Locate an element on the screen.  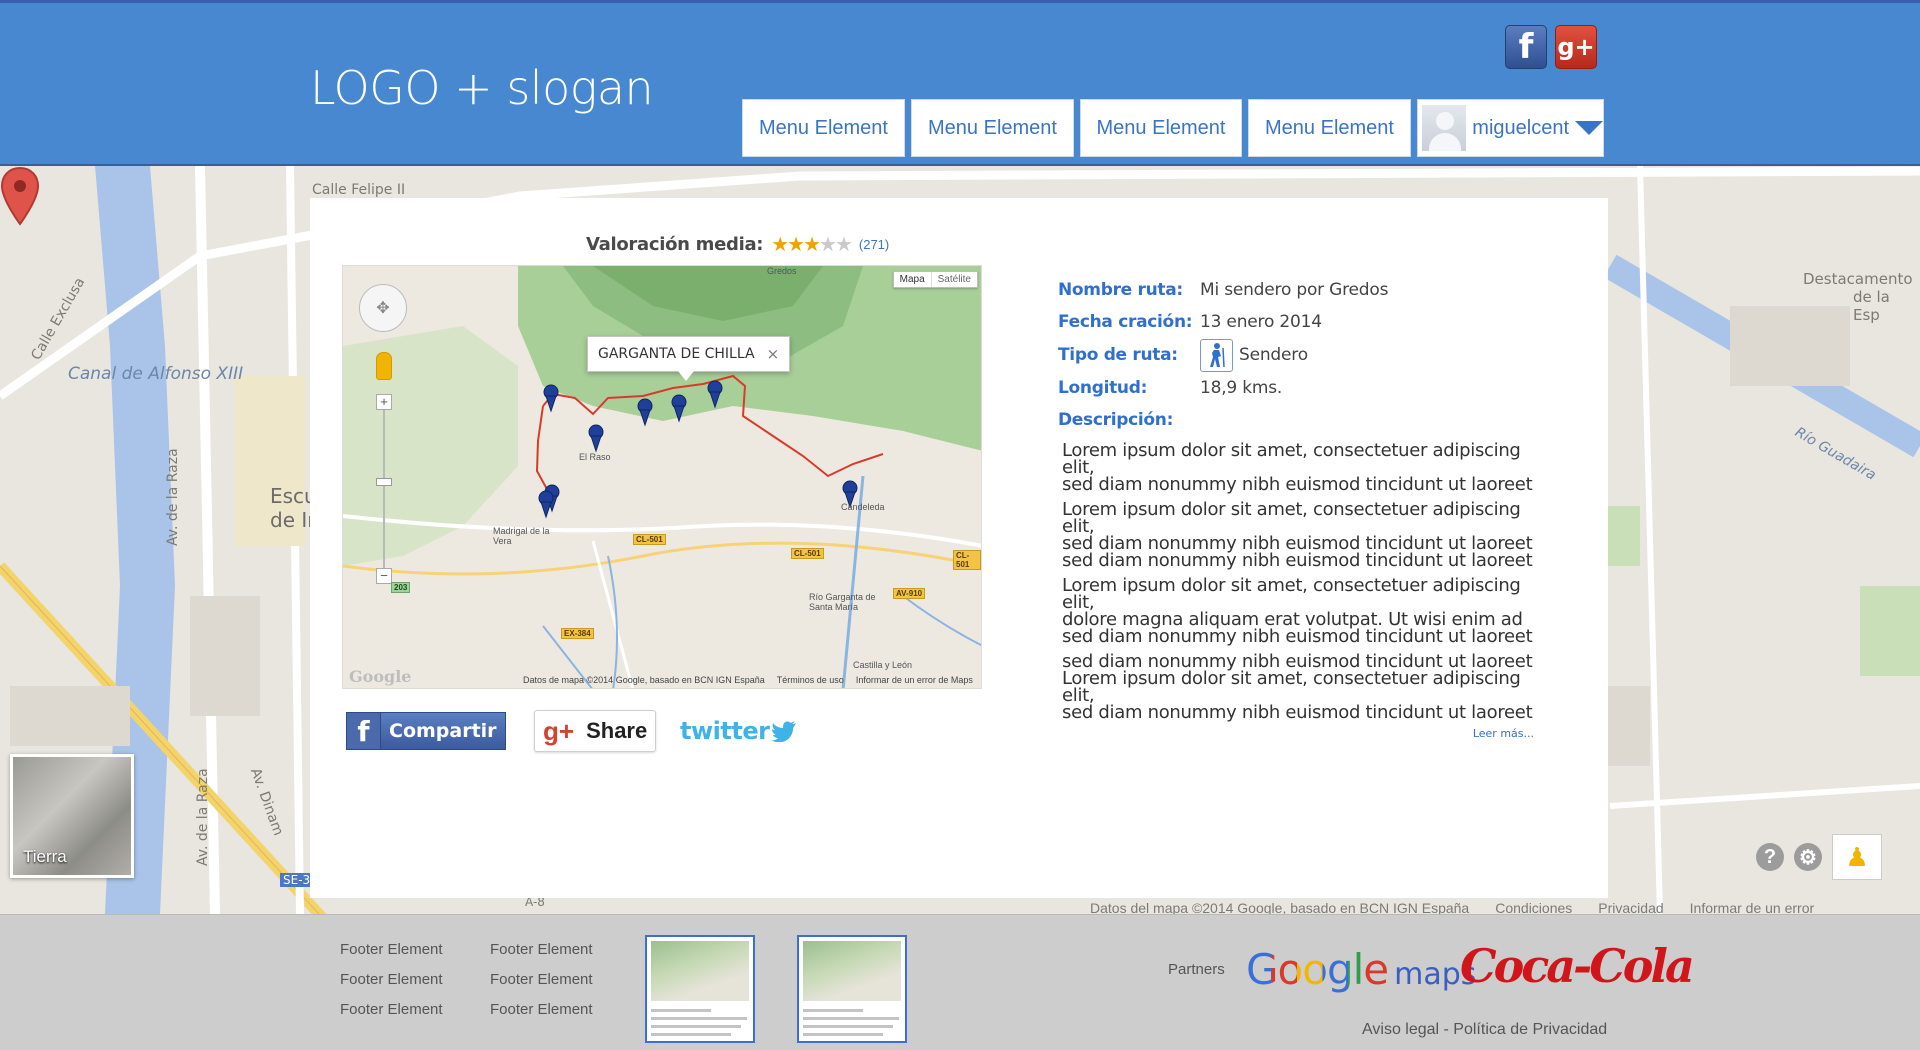
info-window-title: GARGANTA DE CHILLA is located at coordinates (676, 354).